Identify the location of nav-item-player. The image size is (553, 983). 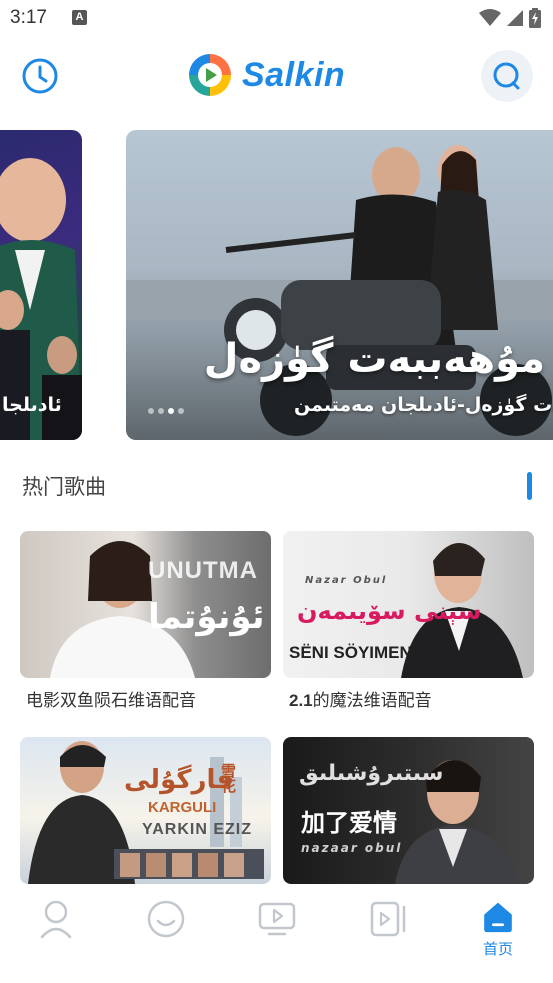
(277, 929).